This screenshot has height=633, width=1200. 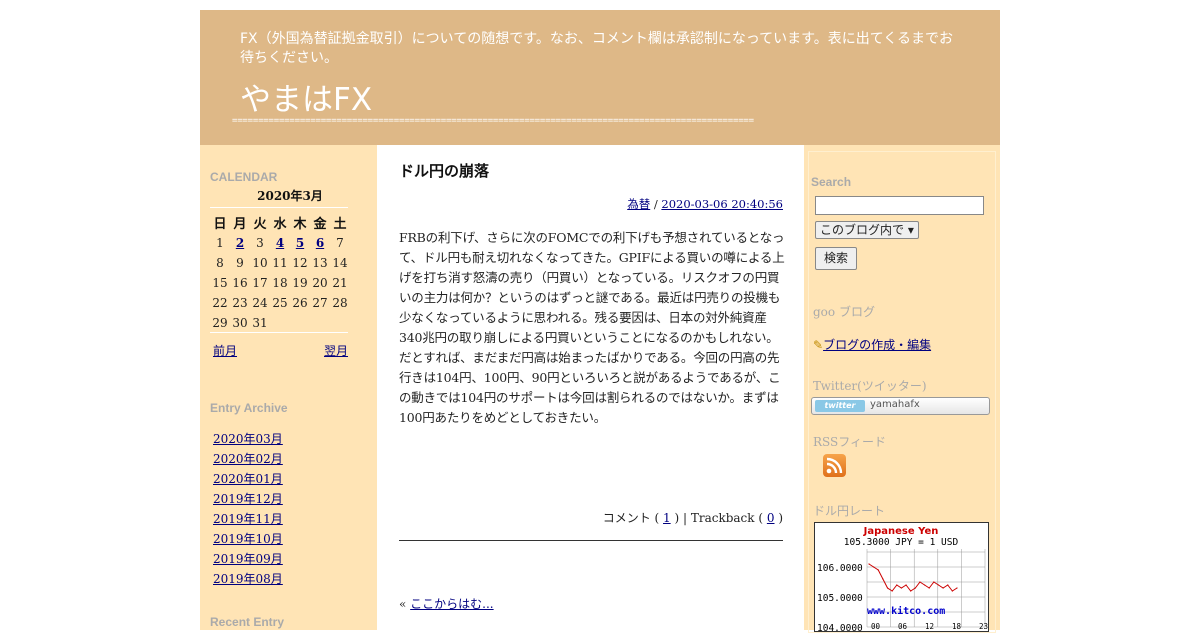 What do you see at coordinates (247, 622) in the screenshot?
I see `recent-entry-heading: Recent Entry` at bounding box center [247, 622].